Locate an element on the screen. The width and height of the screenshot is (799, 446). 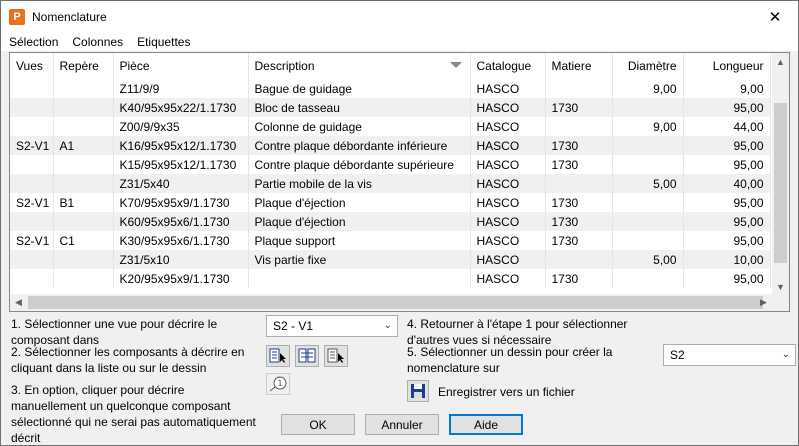
cell-description: Bague de guidage is located at coordinates (359, 88).